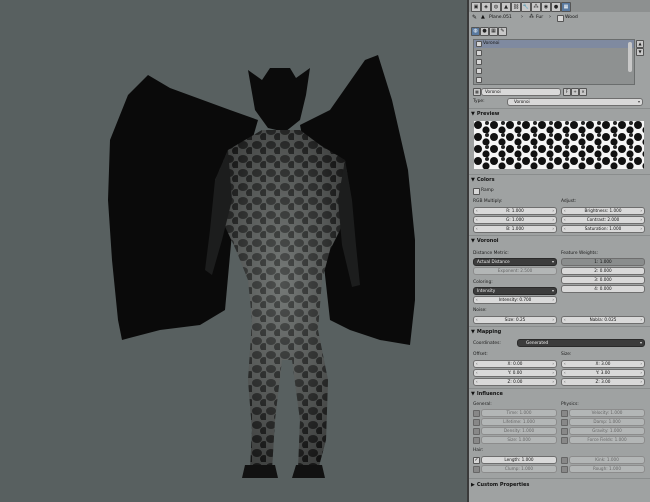 This screenshot has width=650, height=502. What do you see at coordinates (566, 7) in the screenshot?
I see `texture-icon: ▦` at bounding box center [566, 7].